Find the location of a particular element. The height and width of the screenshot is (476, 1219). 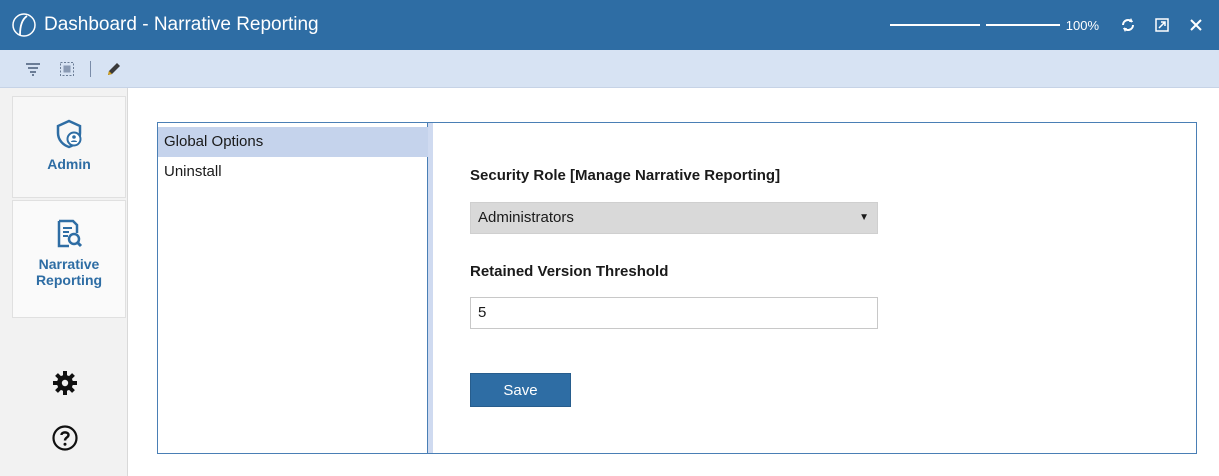

popout-icon is located at coordinates (1162, 25).